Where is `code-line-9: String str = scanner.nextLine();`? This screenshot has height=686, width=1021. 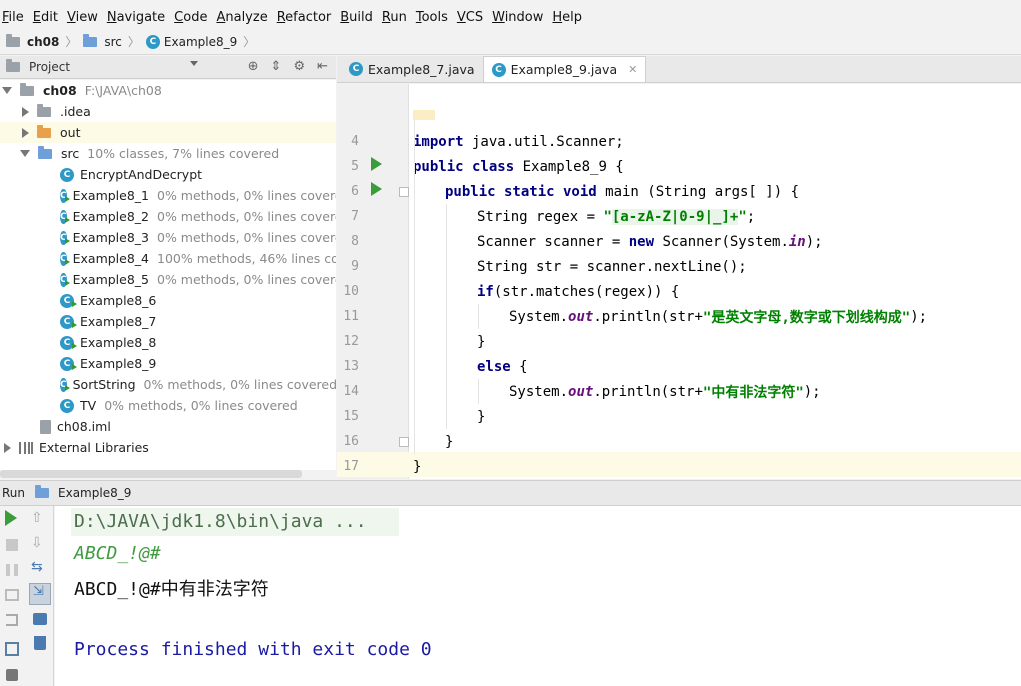
code-line-9: String str = scanner.nextLine(); is located at coordinates (612, 266).